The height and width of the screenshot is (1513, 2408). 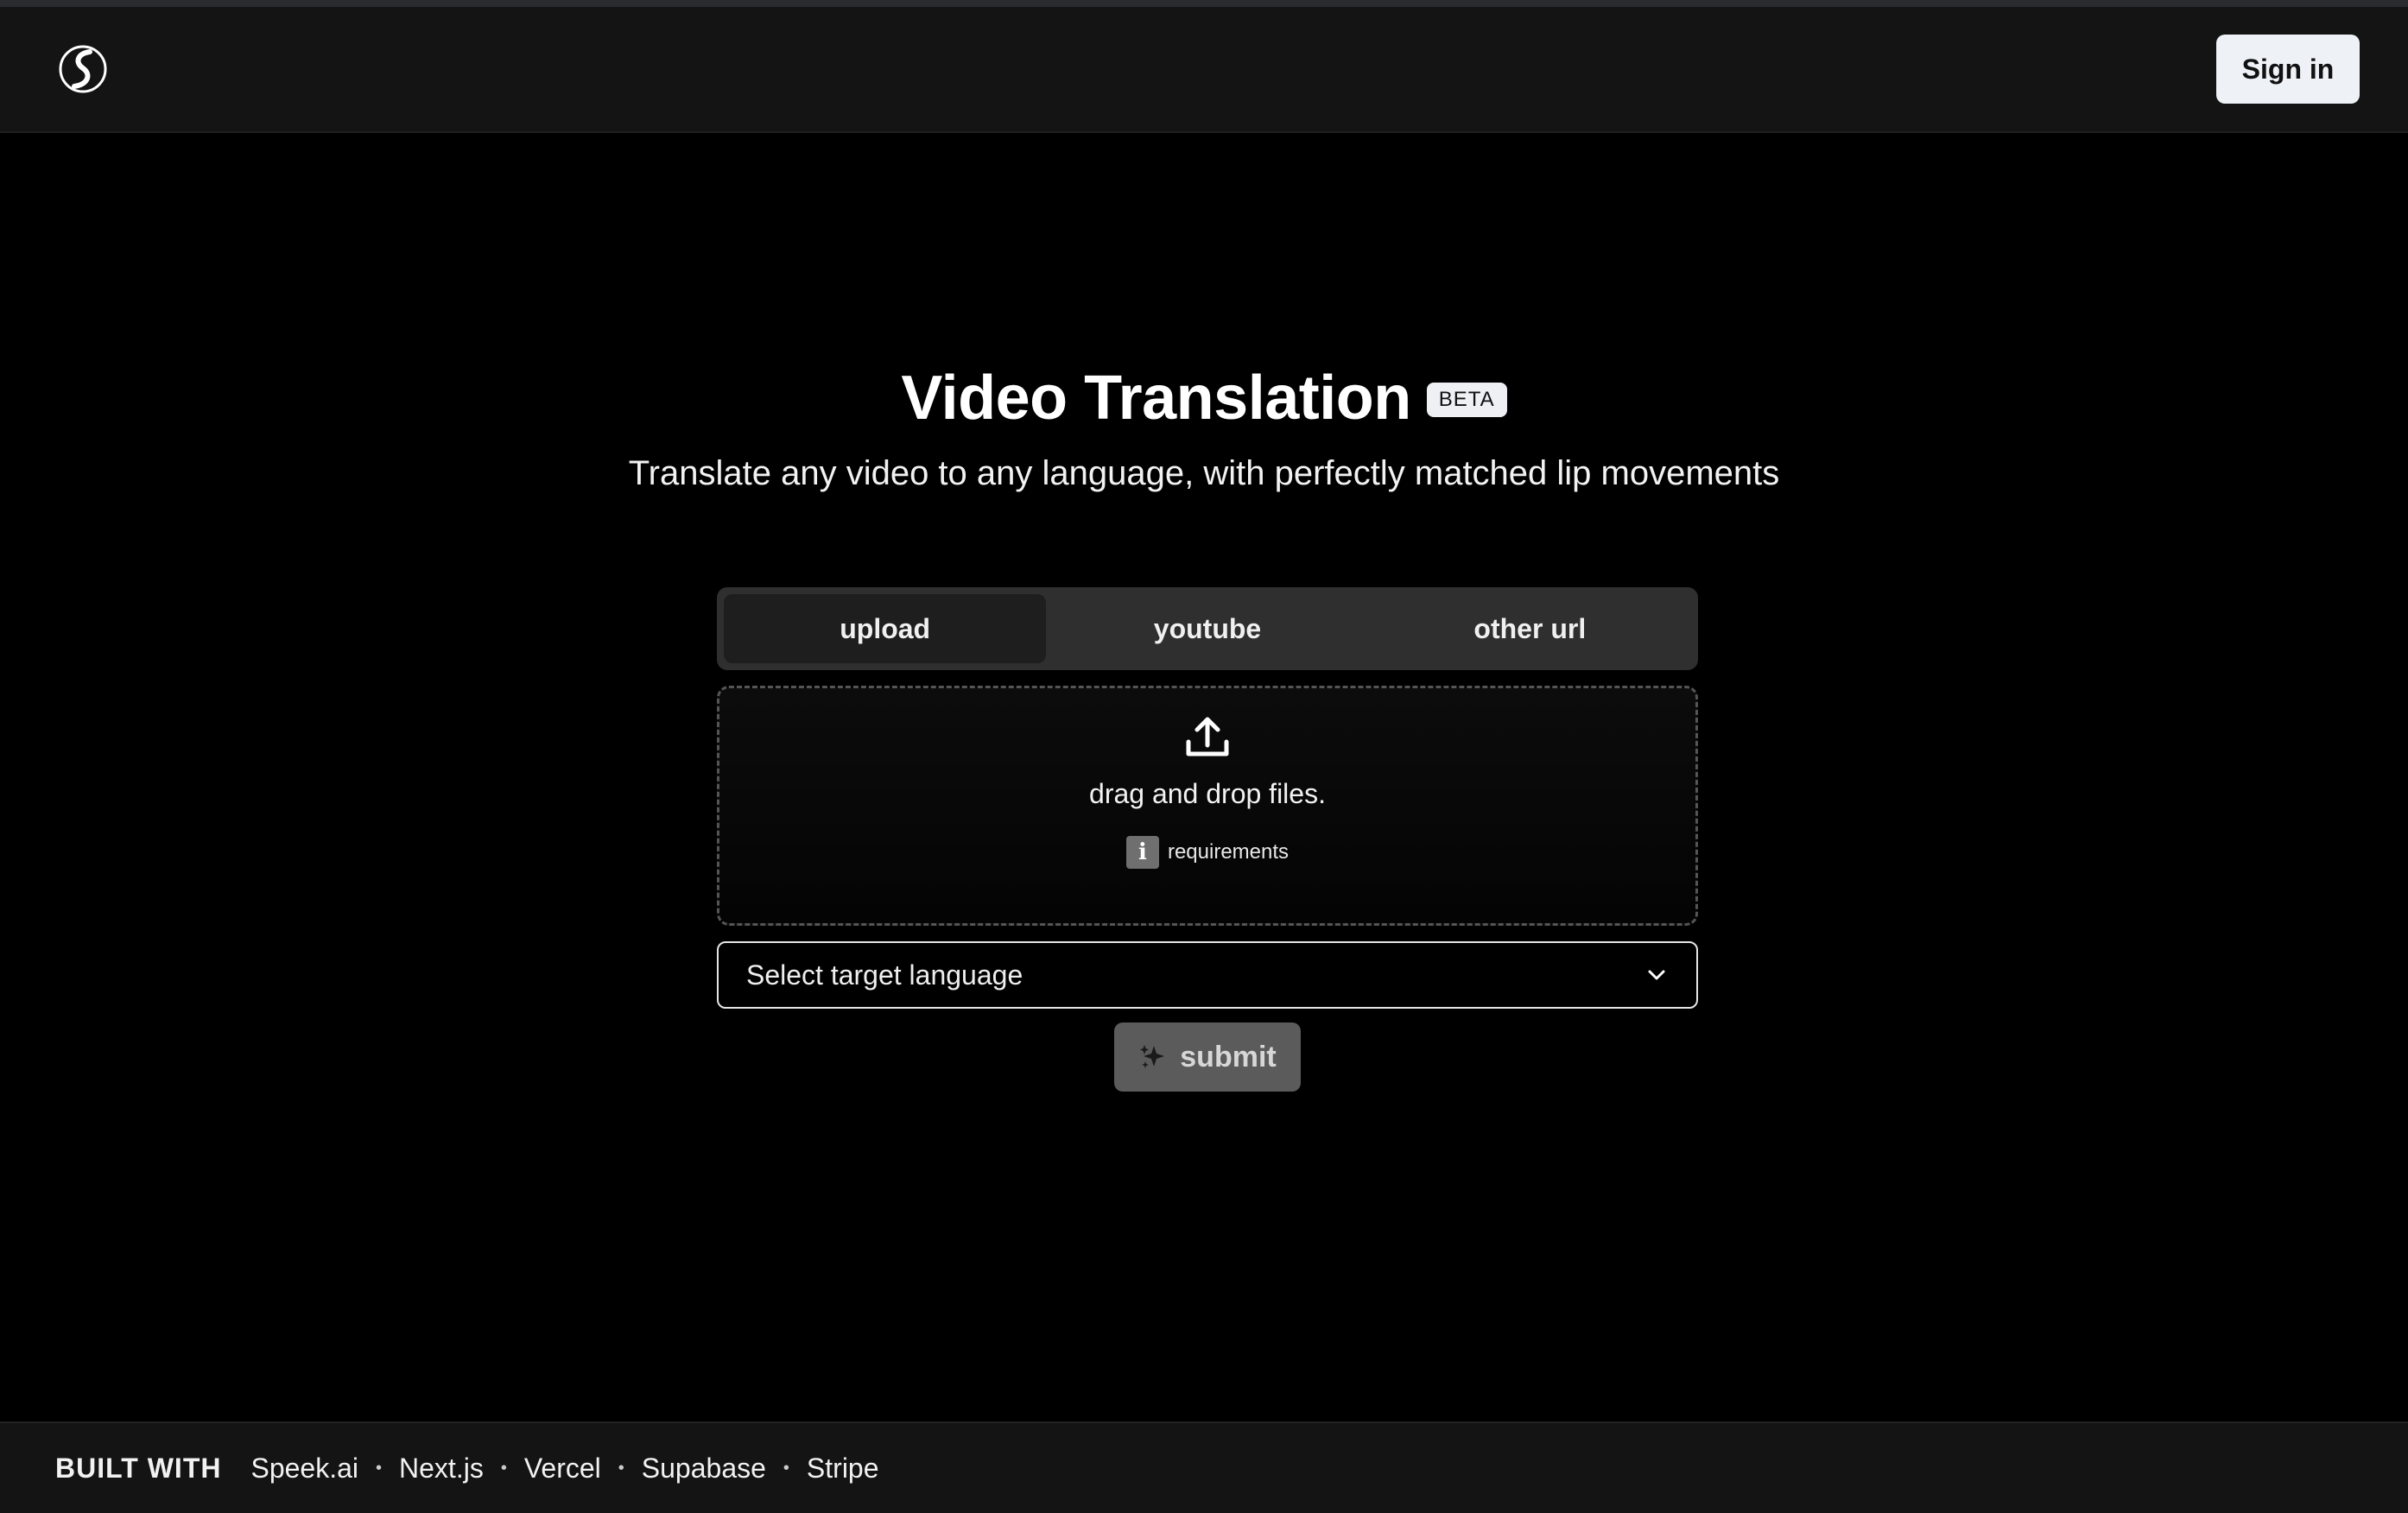 What do you see at coordinates (1228, 1056) in the screenshot?
I see `submit-label: submit` at bounding box center [1228, 1056].